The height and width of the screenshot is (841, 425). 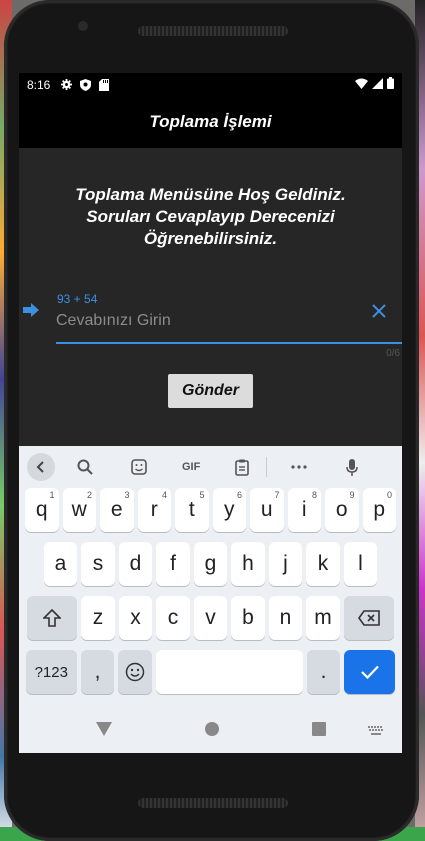 I want to click on search-icon, so click(x=85, y=467).